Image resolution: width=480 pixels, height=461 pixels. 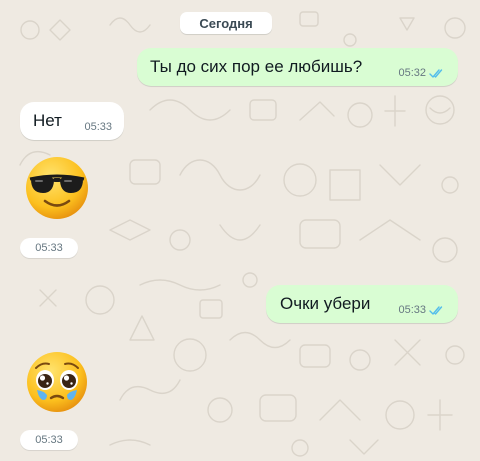 I want to click on sunglasses-emoji, so click(x=57, y=188).